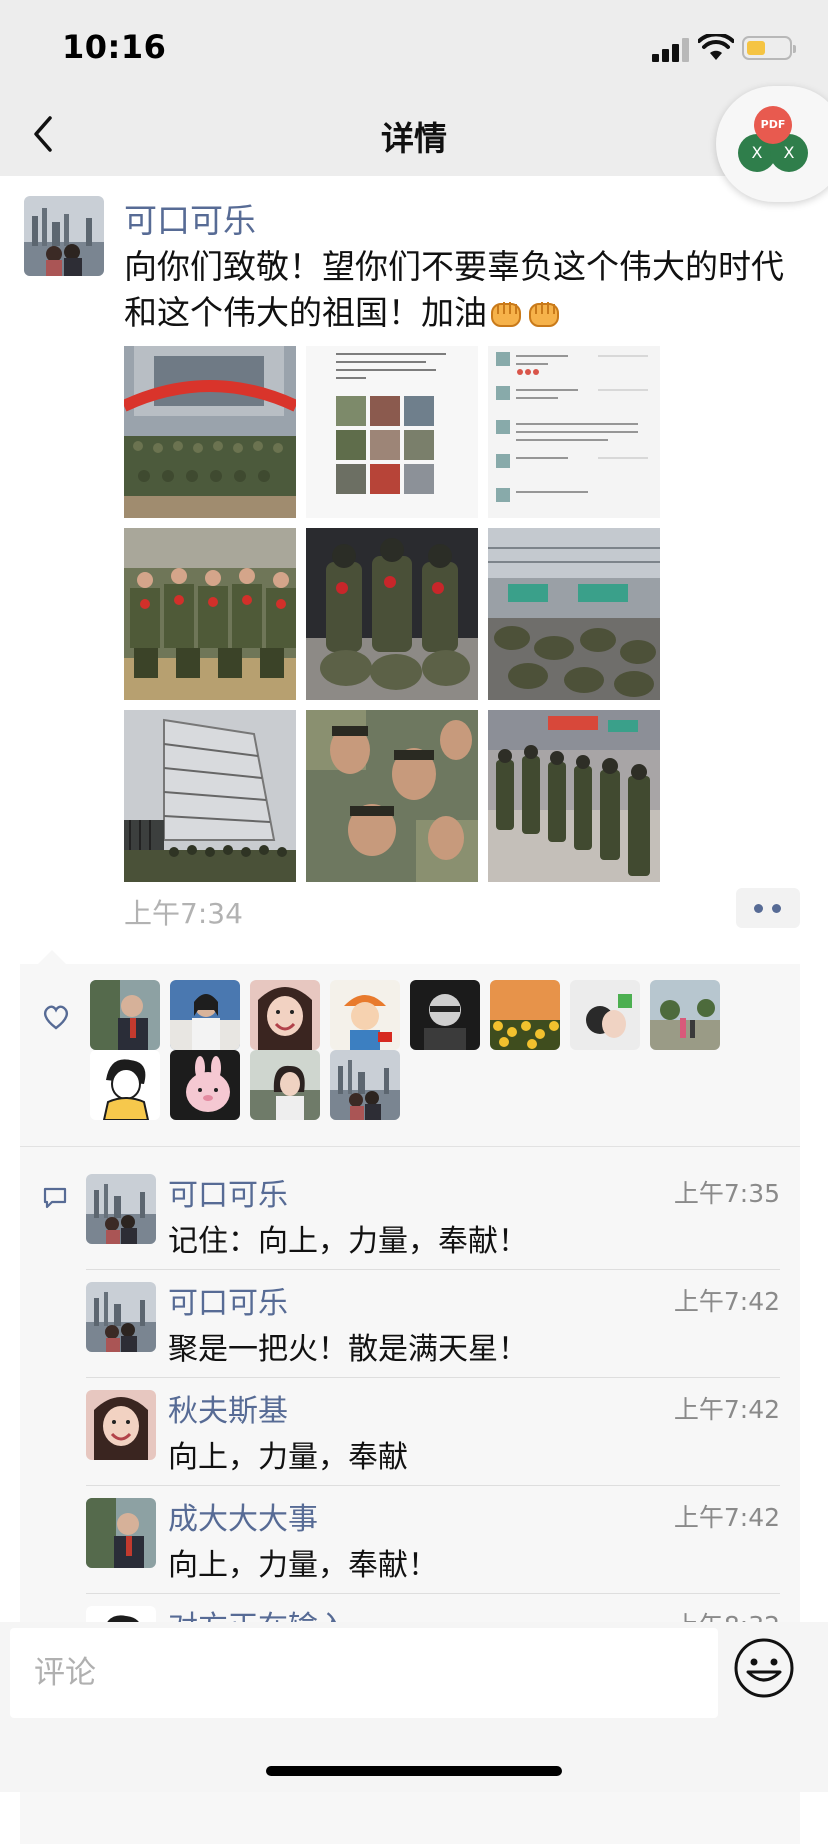  I want to click on home-indicator, so click(414, 1771).